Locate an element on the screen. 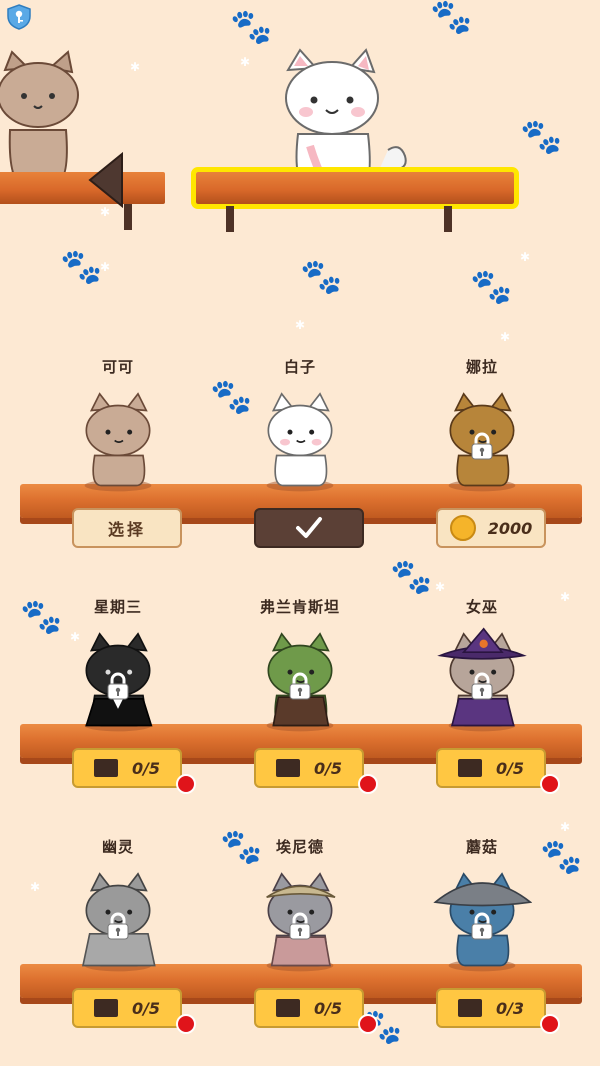 This screenshot has width=600, height=1066. select-button: 选择 is located at coordinates (127, 528).